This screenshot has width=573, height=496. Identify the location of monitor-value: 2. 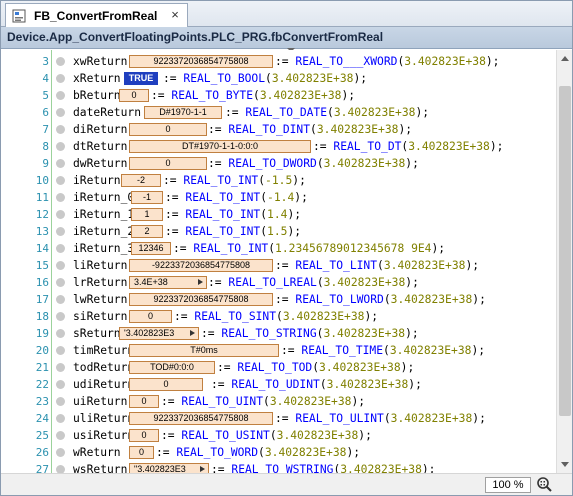
(147, 231).